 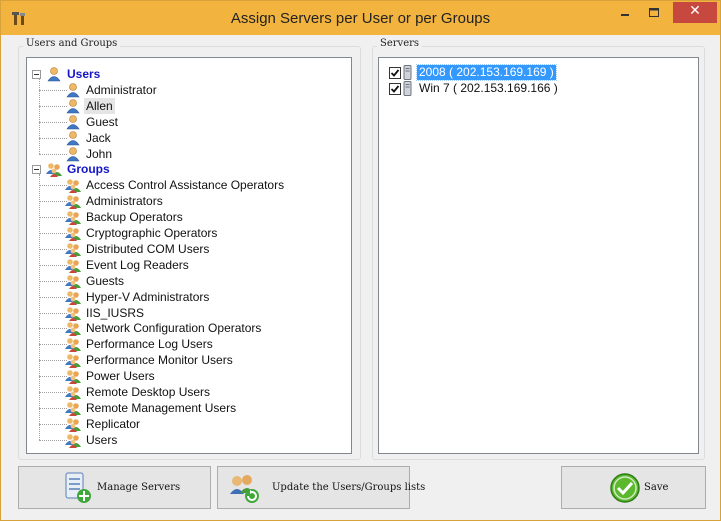 What do you see at coordinates (98, 137) in the screenshot?
I see `tree-item-label: Jack` at bounding box center [98, 137].